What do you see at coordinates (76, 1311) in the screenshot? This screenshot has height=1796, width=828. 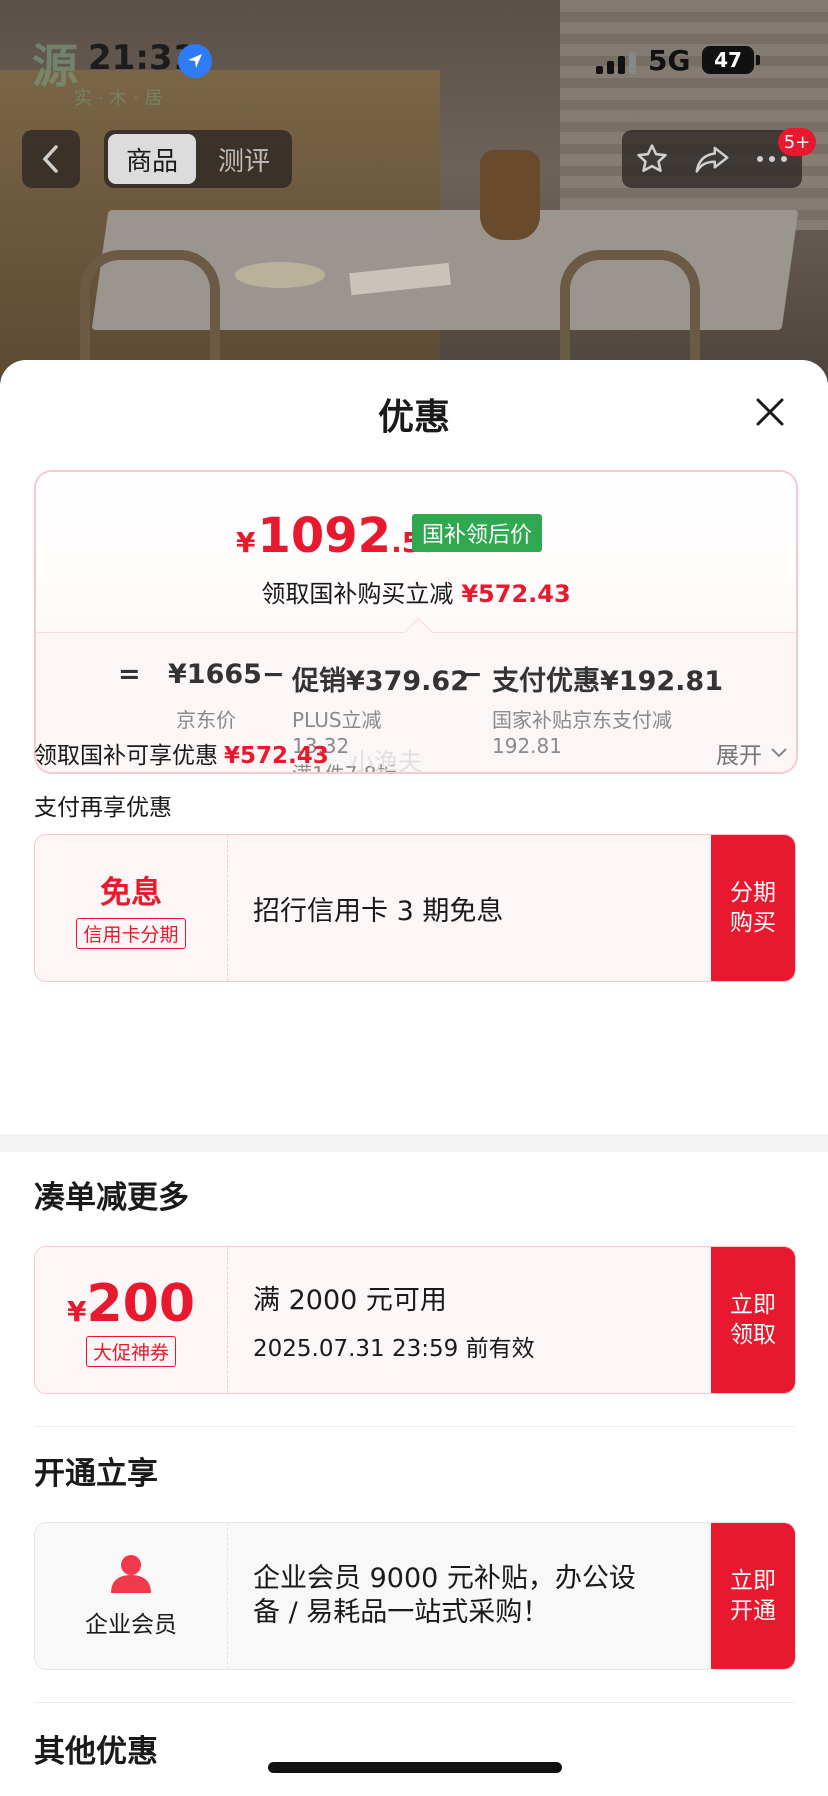 I see `coupon-currency: ¥` at bounding box center [76, 1311].